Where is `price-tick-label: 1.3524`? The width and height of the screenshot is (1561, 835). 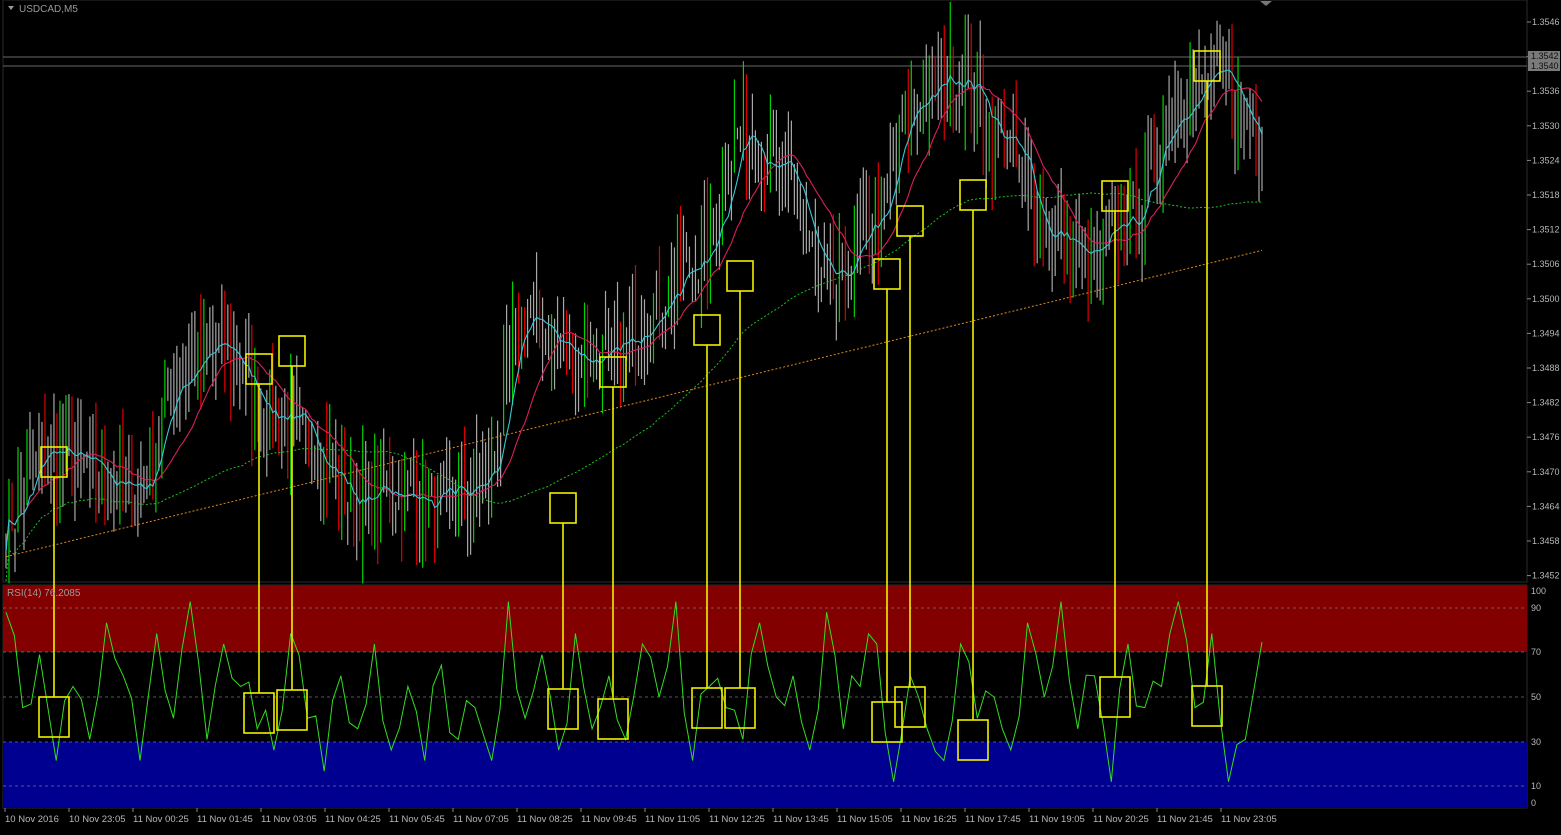
price-tick-label: 1.3524 is located at coordinates (1546, 160).